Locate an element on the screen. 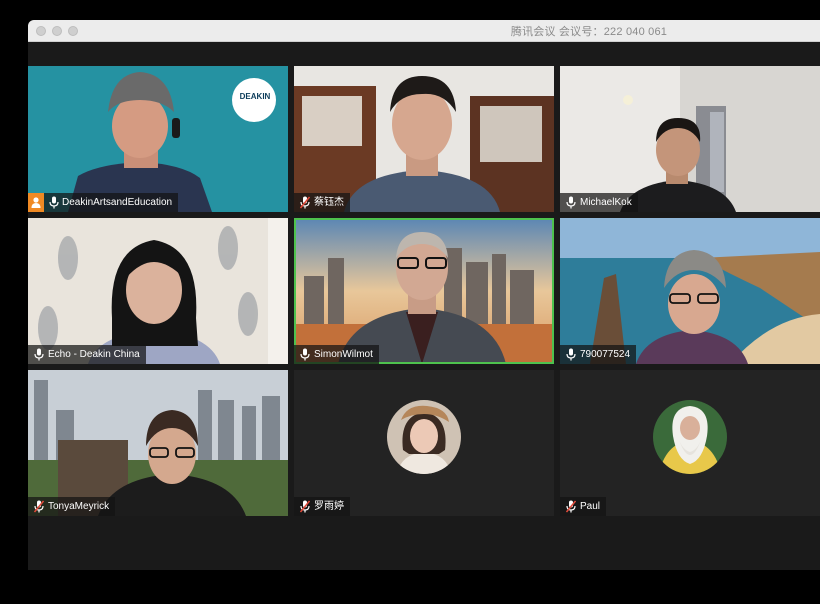 The height and width of the screenshot is (604, 820). participant-name: DeakinArtsandEducation is located at coordinates (117, 202).